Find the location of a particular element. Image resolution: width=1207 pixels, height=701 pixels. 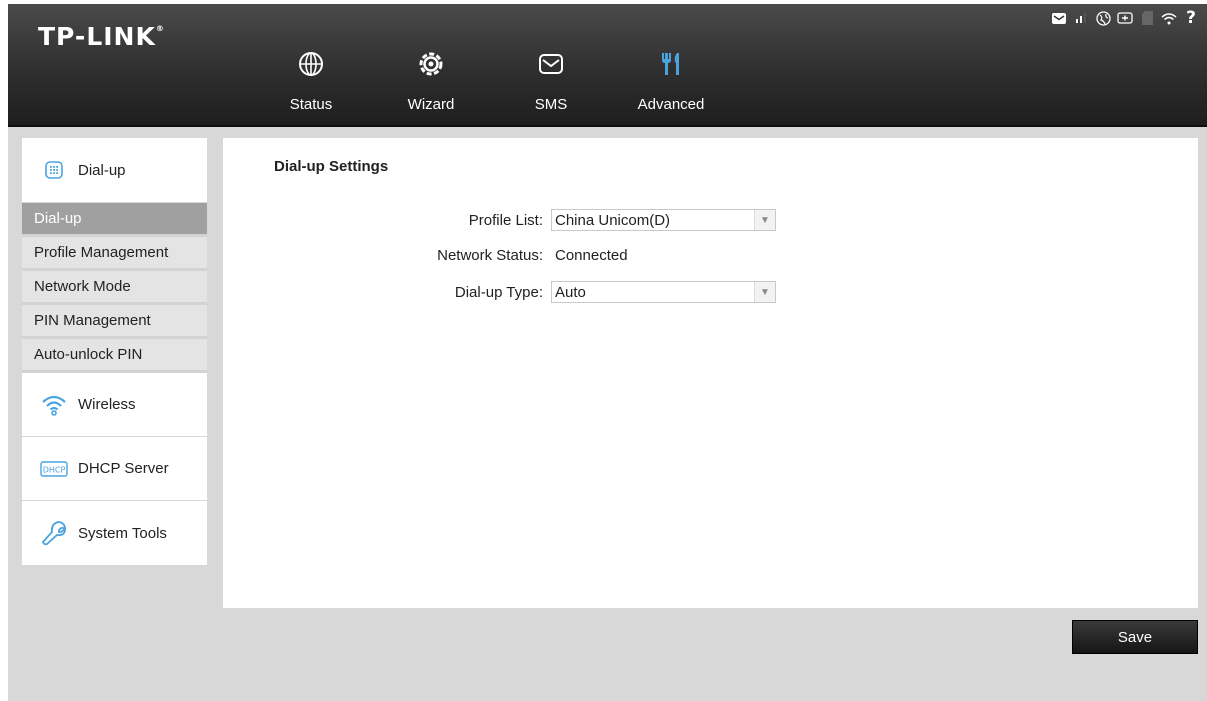

sidebar-group-label: DHCP Server is located at coordinates (123, 468).